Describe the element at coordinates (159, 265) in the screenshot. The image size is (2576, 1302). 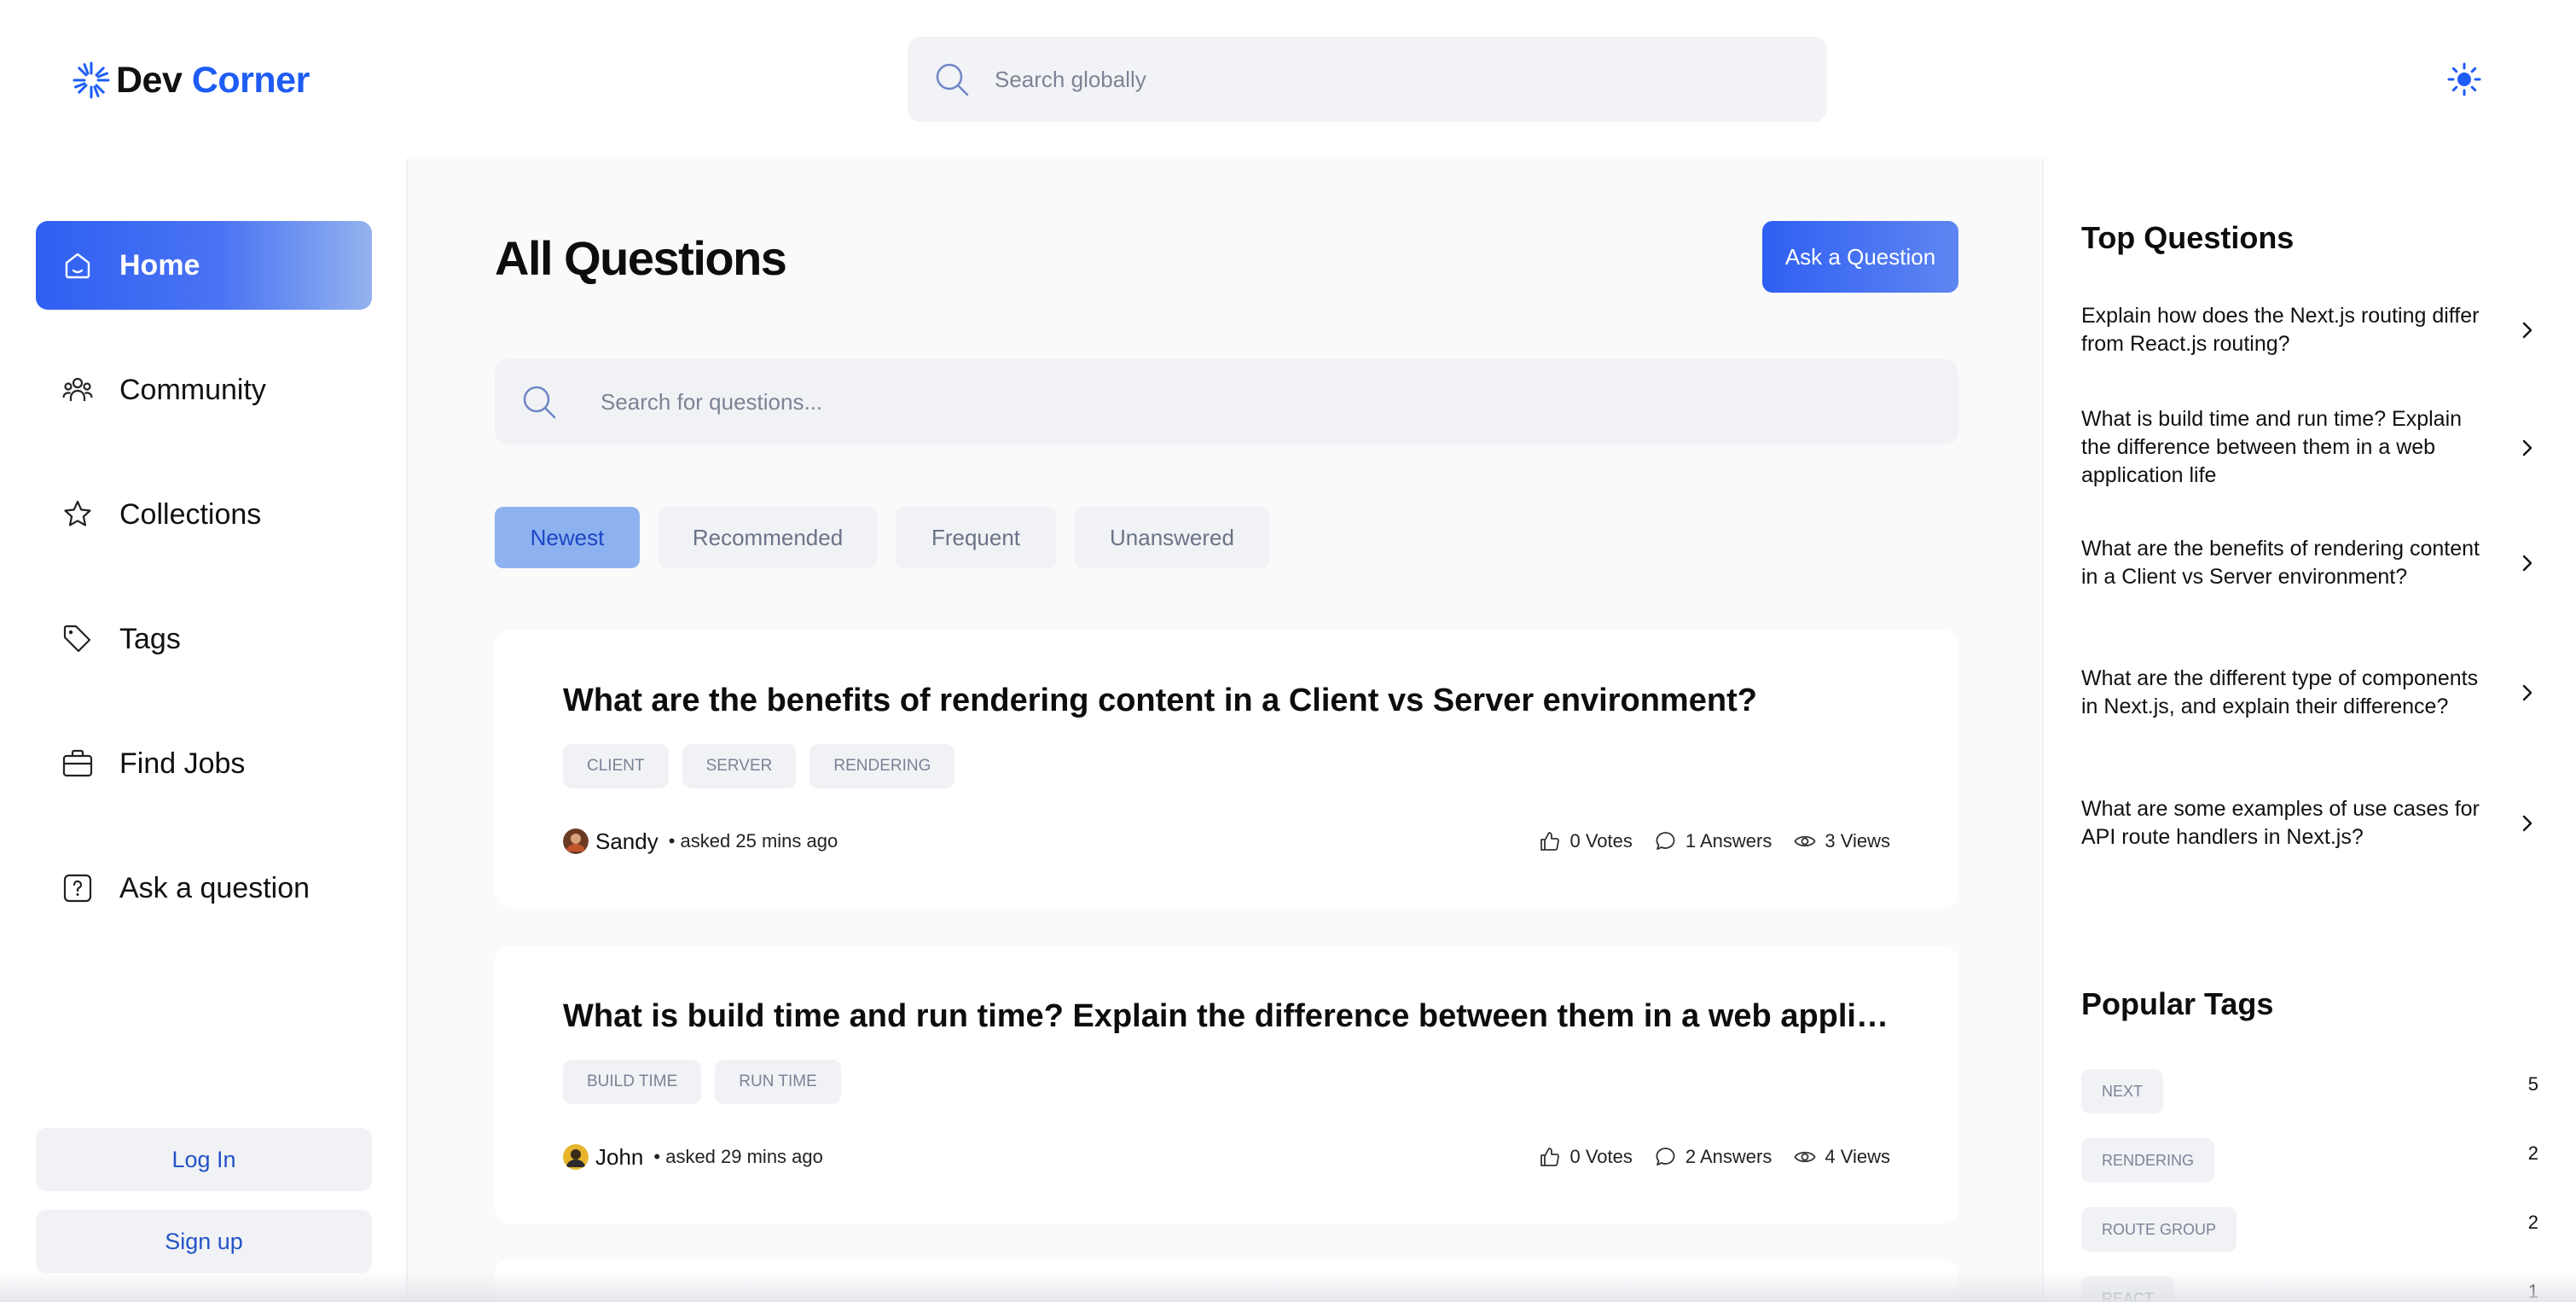
I see `sidebar-item-label: Home` at that location.